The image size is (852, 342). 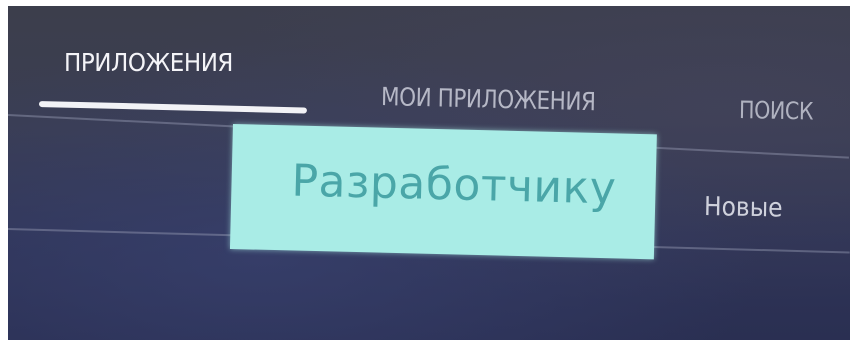 I want to click on active-tab-indicator, so click(x=172, y=107).